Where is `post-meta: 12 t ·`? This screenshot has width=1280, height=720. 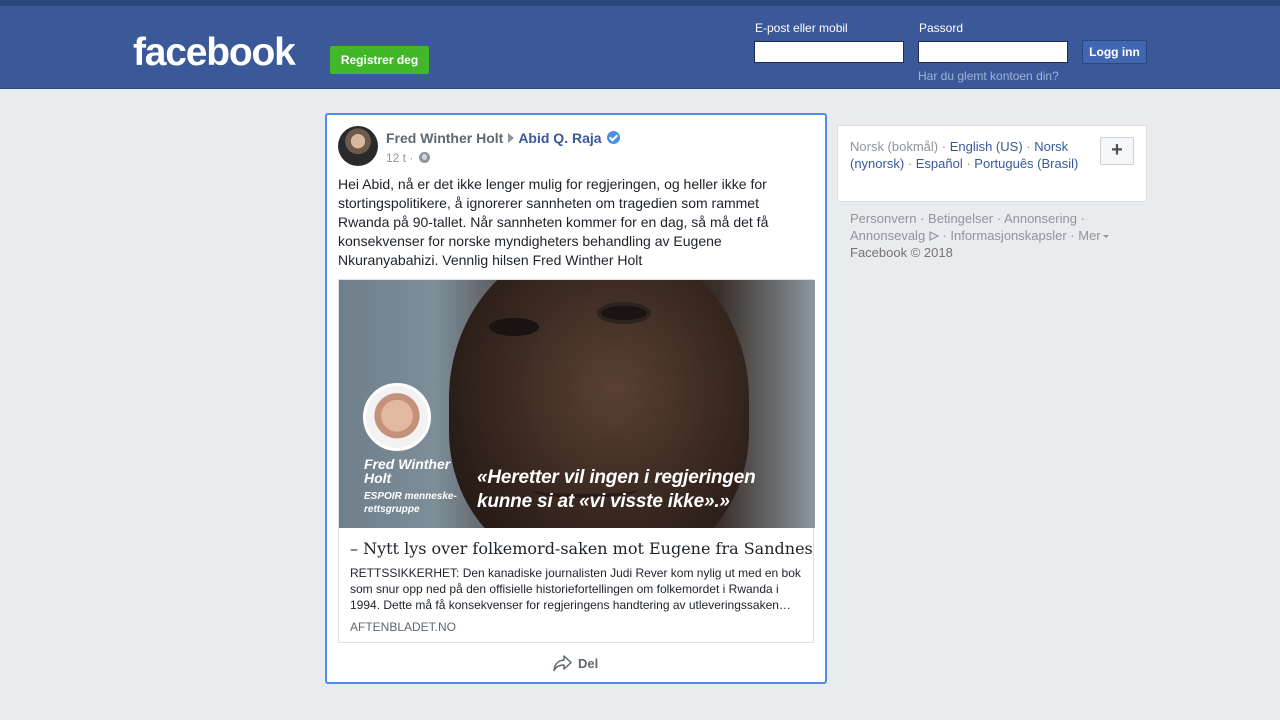 post-meta: 12 t · is located at coordinates (408, 158).